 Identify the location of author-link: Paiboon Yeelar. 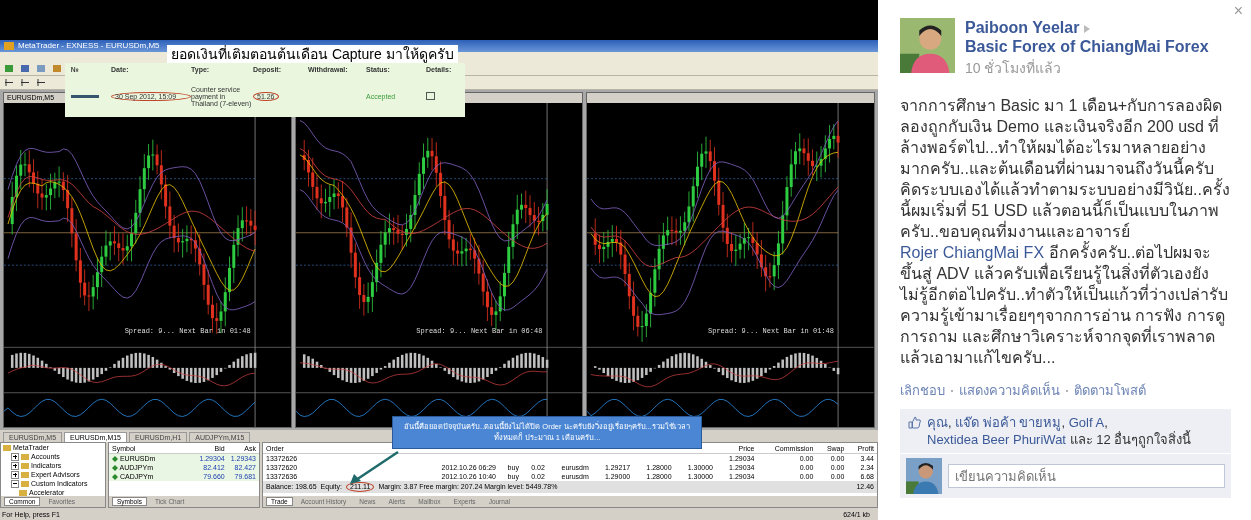
(1022, 27).